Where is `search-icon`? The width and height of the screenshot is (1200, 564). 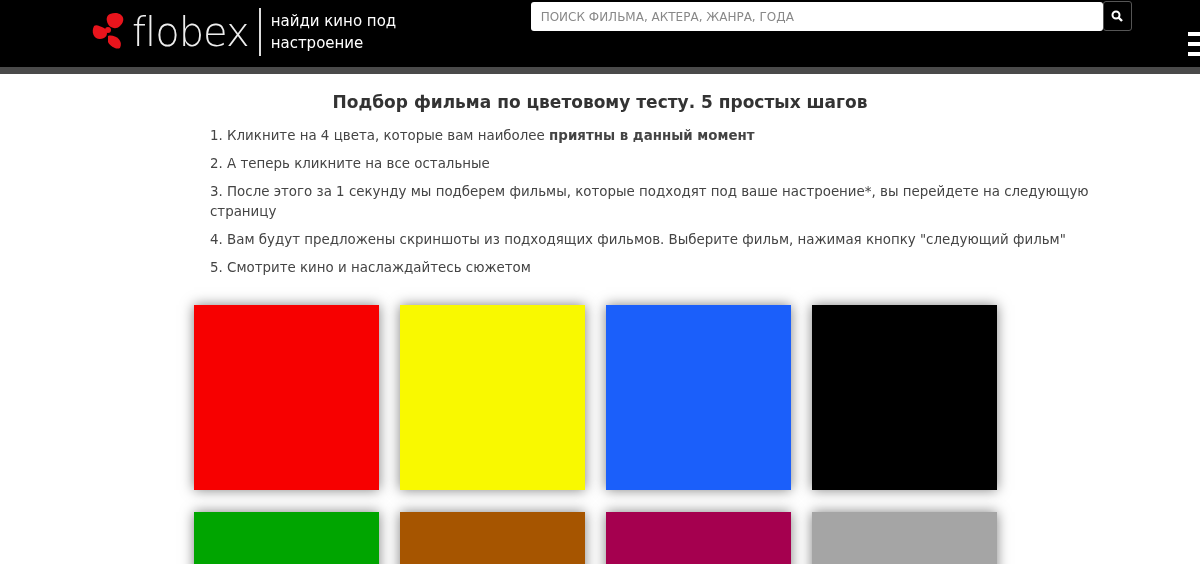 search-icon is located at coordinates (1117, 16).